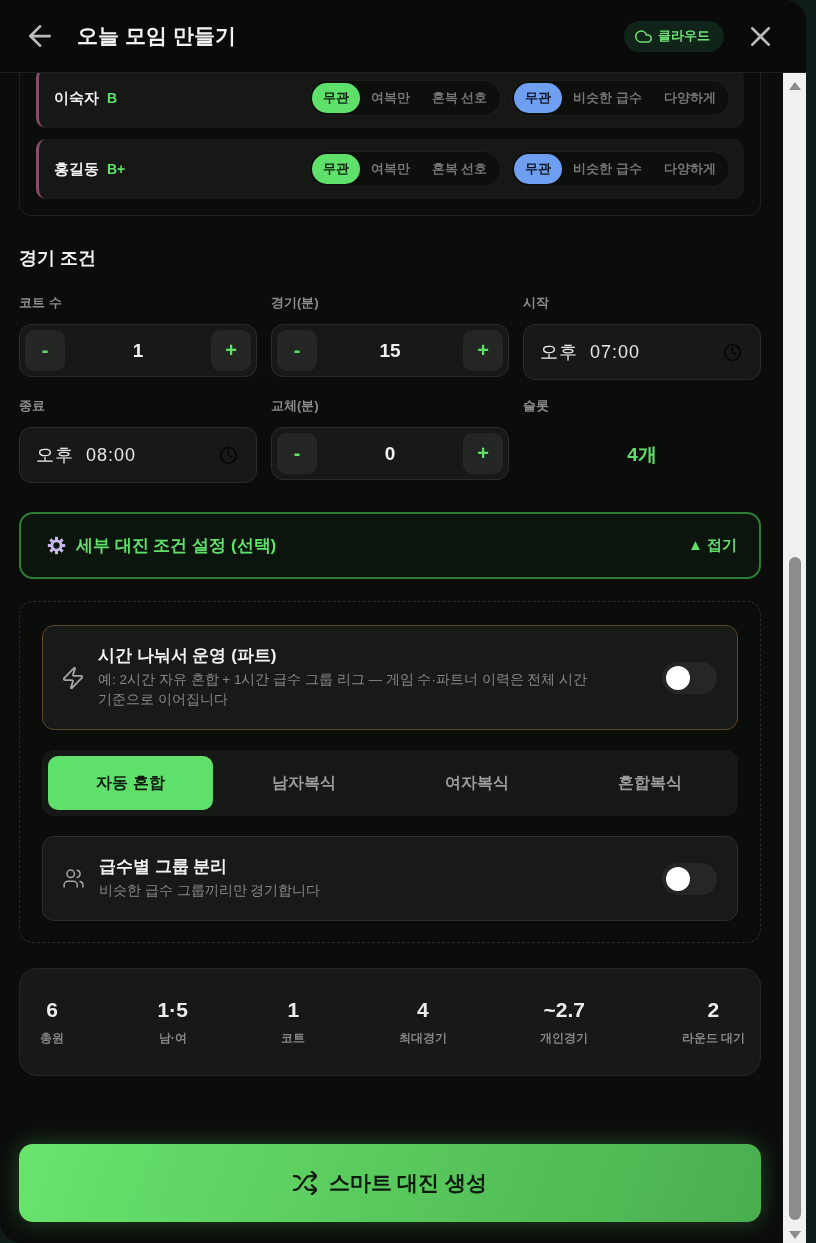 The width and height of the screenshot is (816, 1243). Describe the element at coordinates (41, 303) in the screenshot. I see `field-label: 코트 수` at that location.